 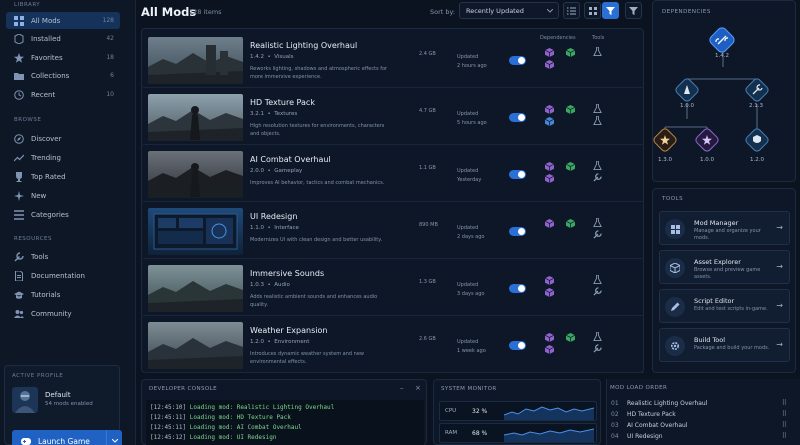 What do you see at coordinates (63, 214) in the screenshot?
I see `sidebar-item-categories: Categories` at bounding box center [63, 214].